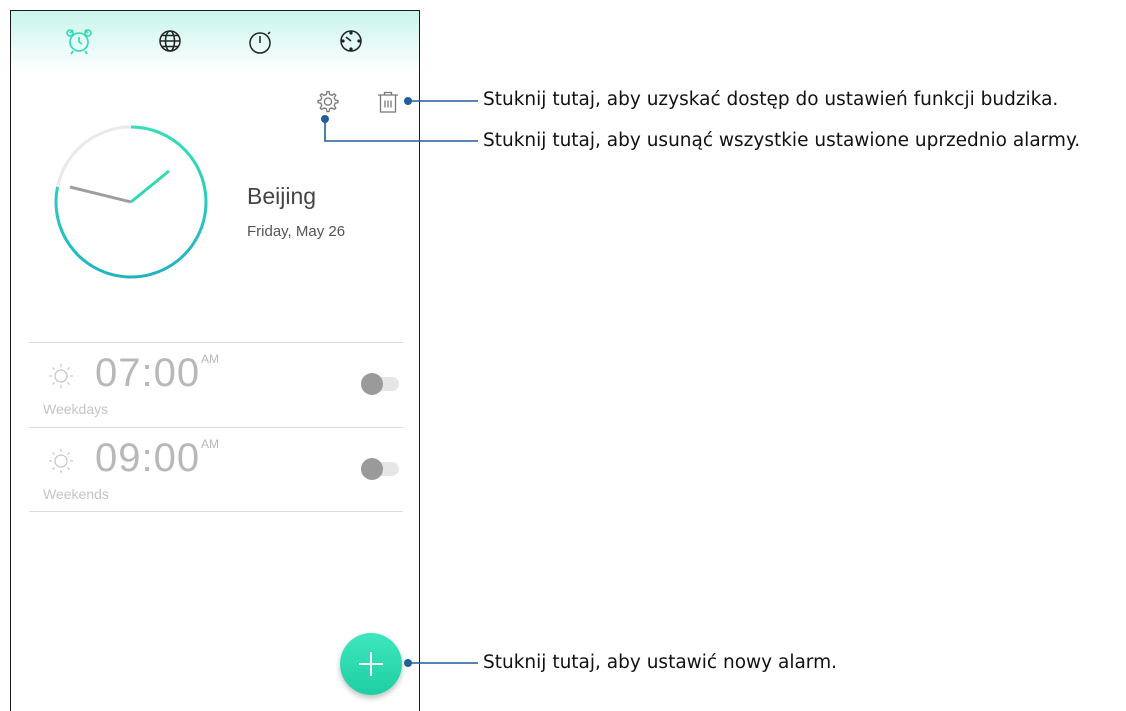 This screenshot has width=1126, height=711. I want to click on callout-add-text: Stuknij tutaj, aby ustawić nowy alarm., so click(660, 662).